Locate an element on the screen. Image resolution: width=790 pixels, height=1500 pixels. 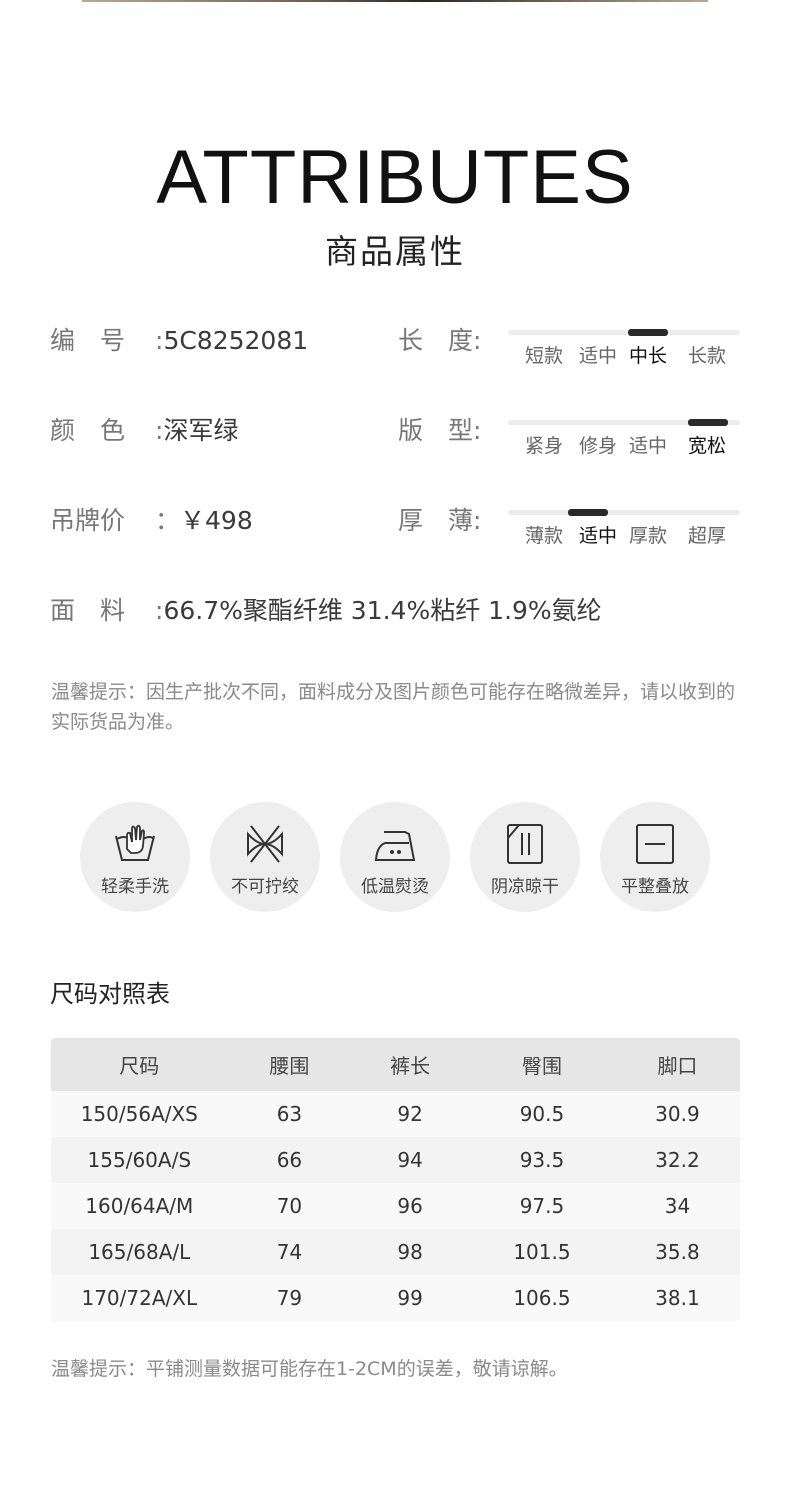
care-flat-dry: 平整叠放 is located at coordinates (655, 857).